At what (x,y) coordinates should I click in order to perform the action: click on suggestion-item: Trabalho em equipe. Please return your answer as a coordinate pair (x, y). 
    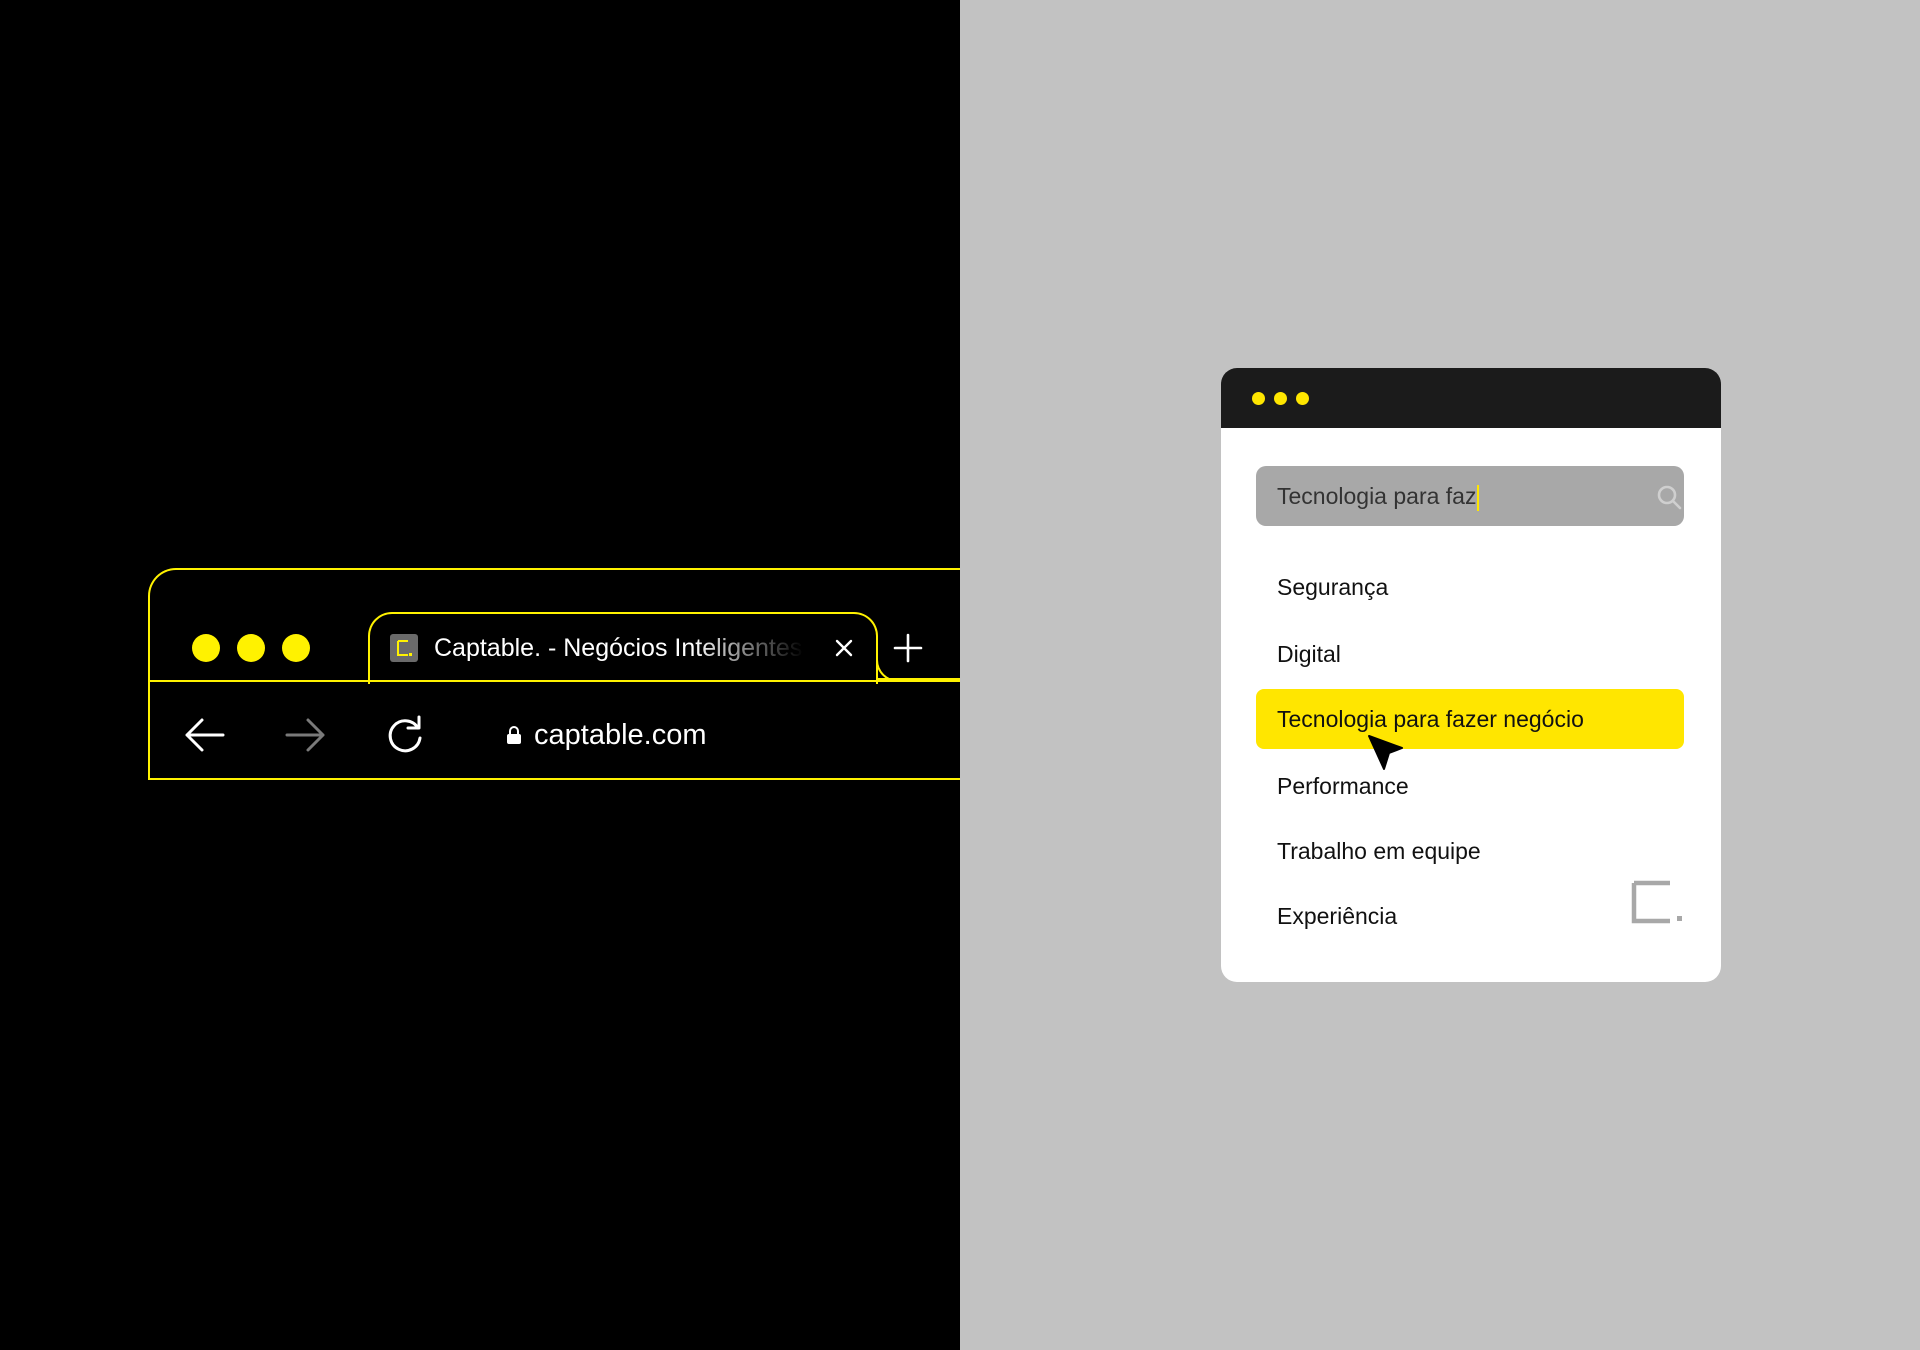
    Looking at the image, I should click on (1470, 851).